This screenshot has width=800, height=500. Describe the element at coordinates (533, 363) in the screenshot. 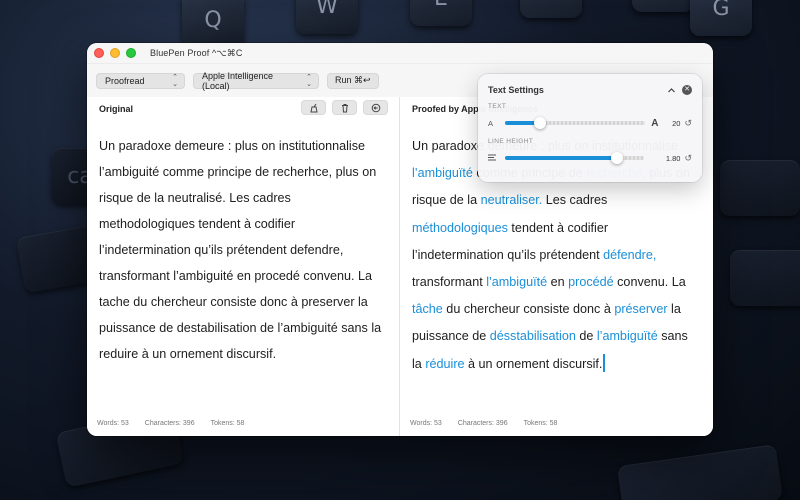

I see `text-segment: à un ornement discursif.` at that location.